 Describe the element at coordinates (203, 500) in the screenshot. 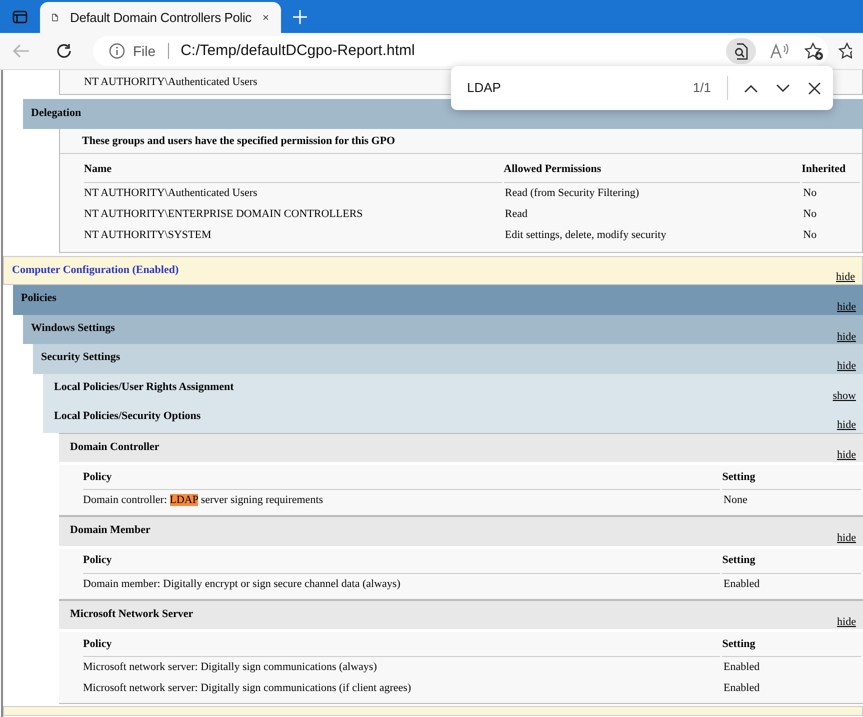

I see `table-cell-text: Domain controller: LDAP server signing requirements` at that location.